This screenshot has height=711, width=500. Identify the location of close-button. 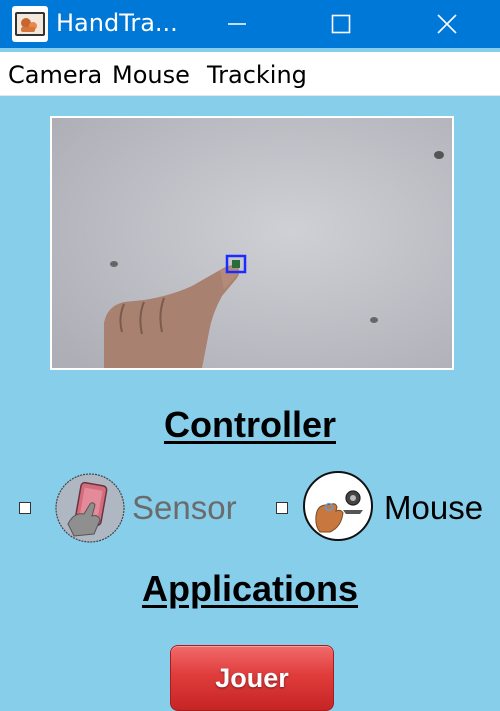
(447, 24).